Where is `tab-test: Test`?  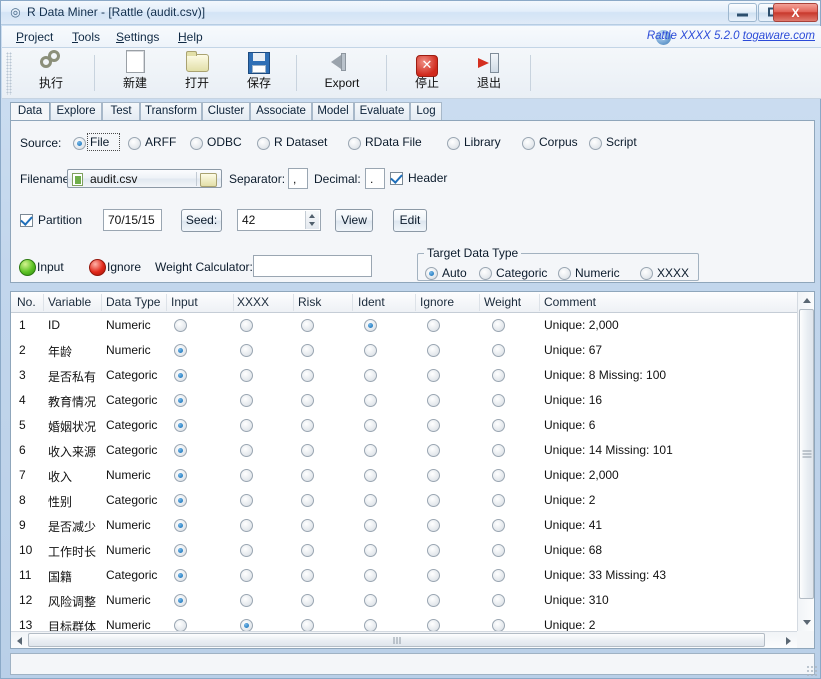
tab-test: Test is located at coordinates (121, 111).